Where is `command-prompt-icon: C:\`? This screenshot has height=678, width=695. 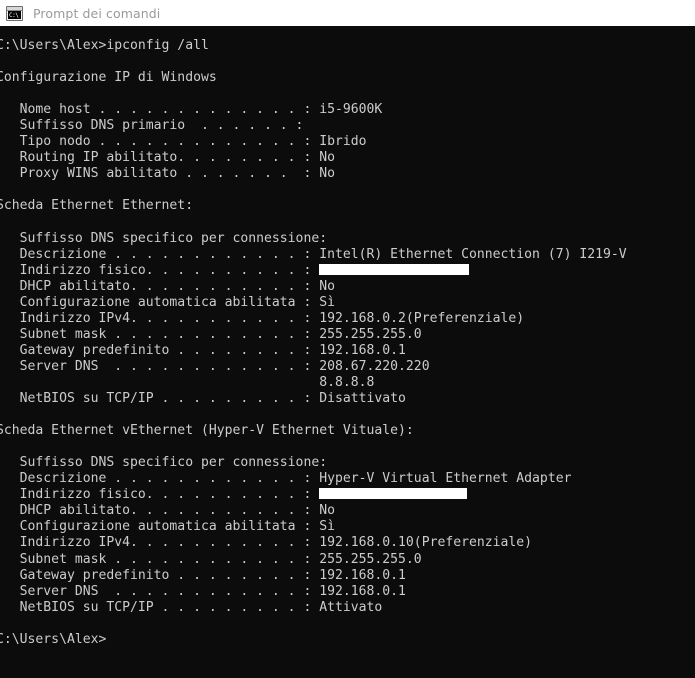
command-prompt-icon: C:\ is located at coordinates (14, 13).